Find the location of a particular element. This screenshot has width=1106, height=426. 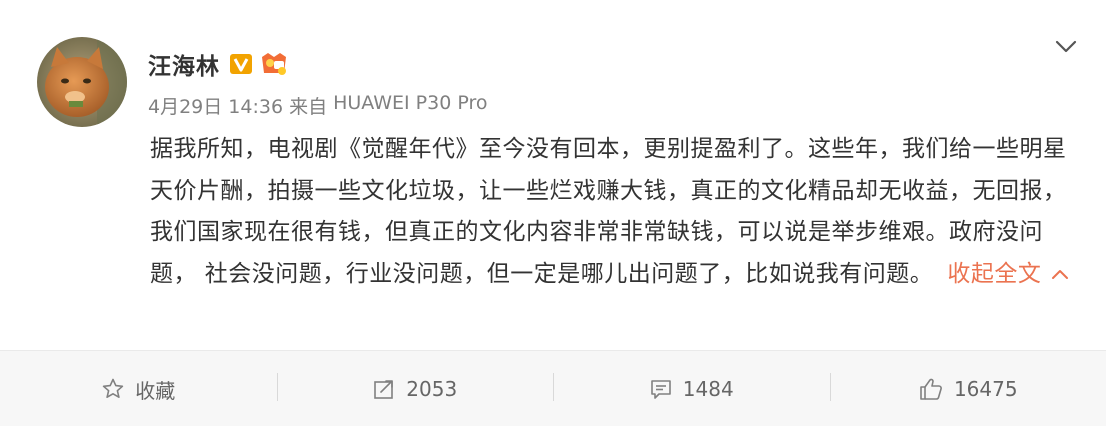

post-source: HUAWEI P30 Pro is located at coordinates (410, 103).